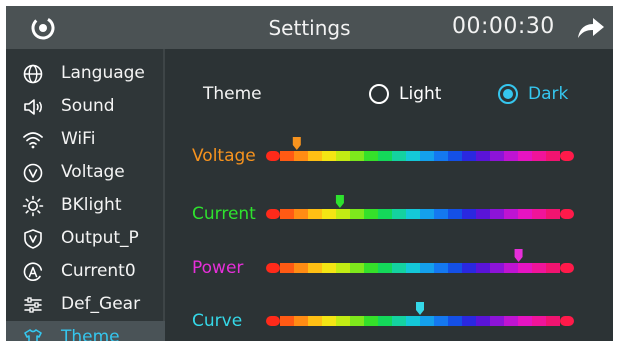 This screenshot has width=619, height=347. I want to click on slider-row-voltage: Voltage, so click(390, 154).